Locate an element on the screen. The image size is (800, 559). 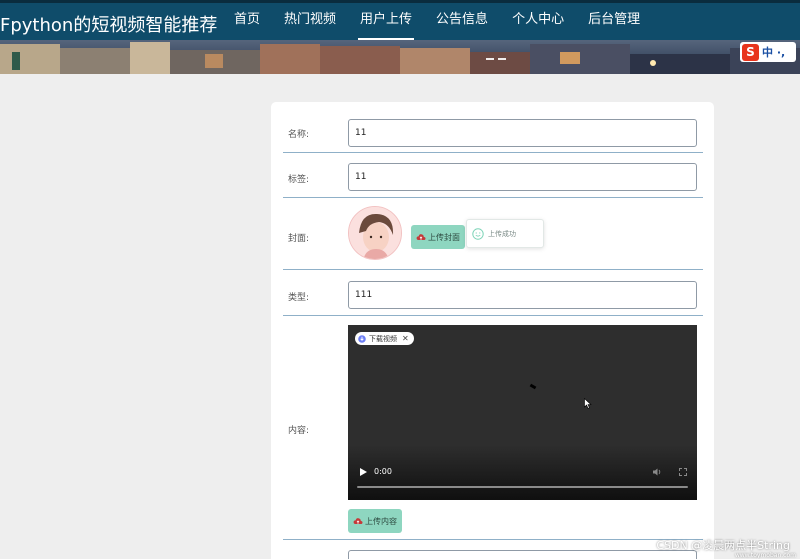
cover-label: 封面: is located at coordinates (299, 239).